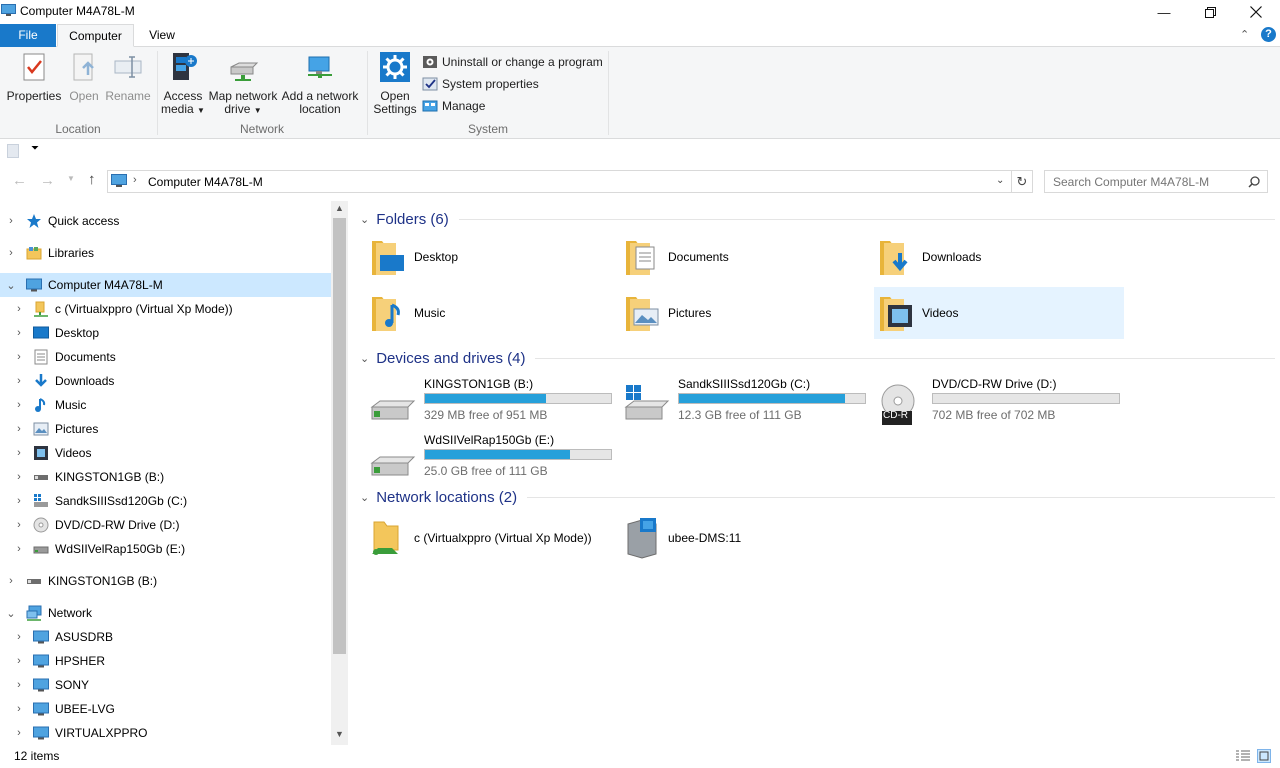 This screenshot has width=1280, height=768. I want to click on uninstall-program-button: Uninstall or change a program, so click(512, 62).